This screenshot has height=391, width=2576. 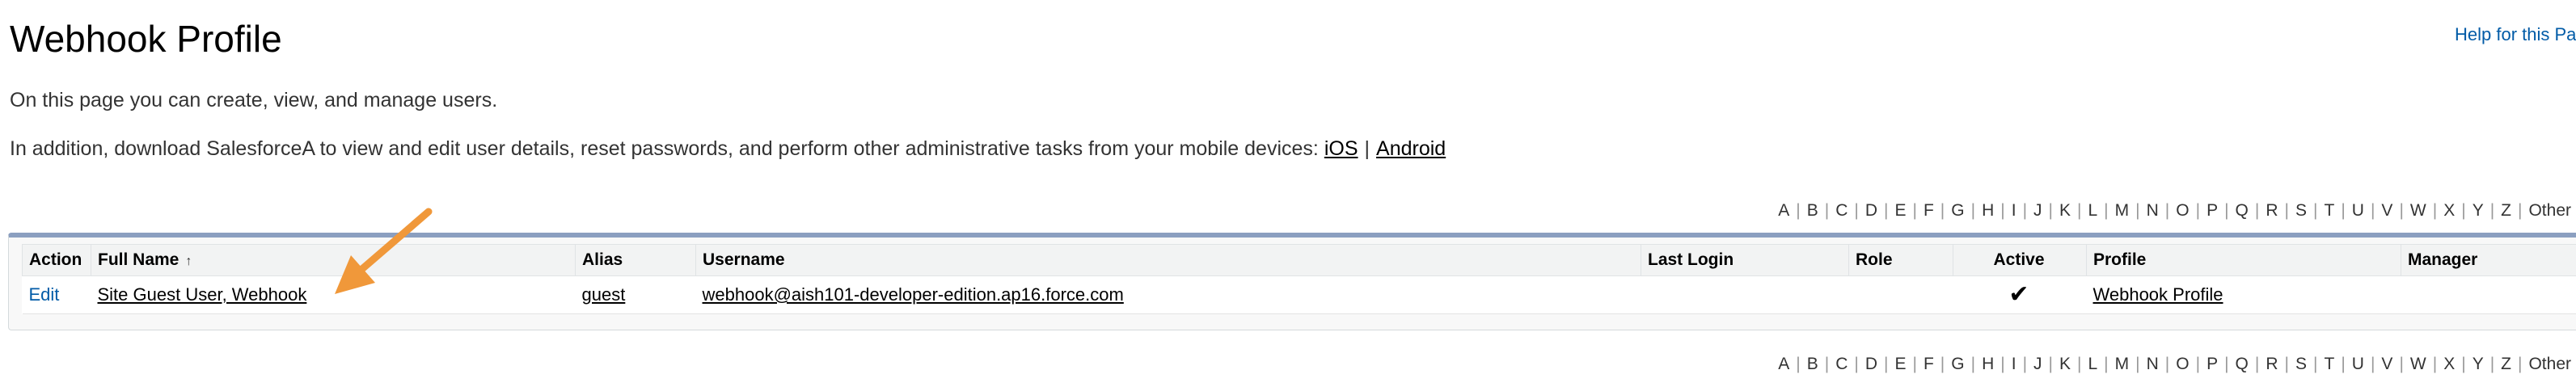 What do you see at coordinates (2272, 211) in the screenshot?
I see `alphabet-top-letter-r: R` at bounding box center [2272, 211].